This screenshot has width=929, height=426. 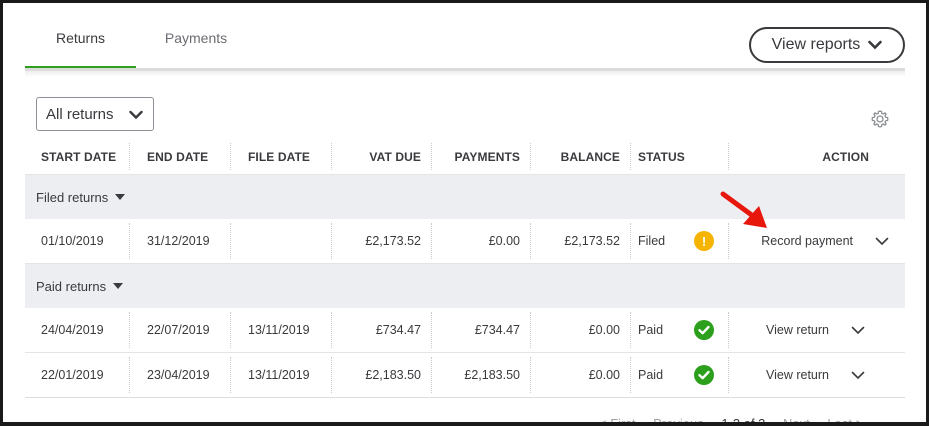 I want to click on last-page-link: Last >, so click(x=845, y=419).